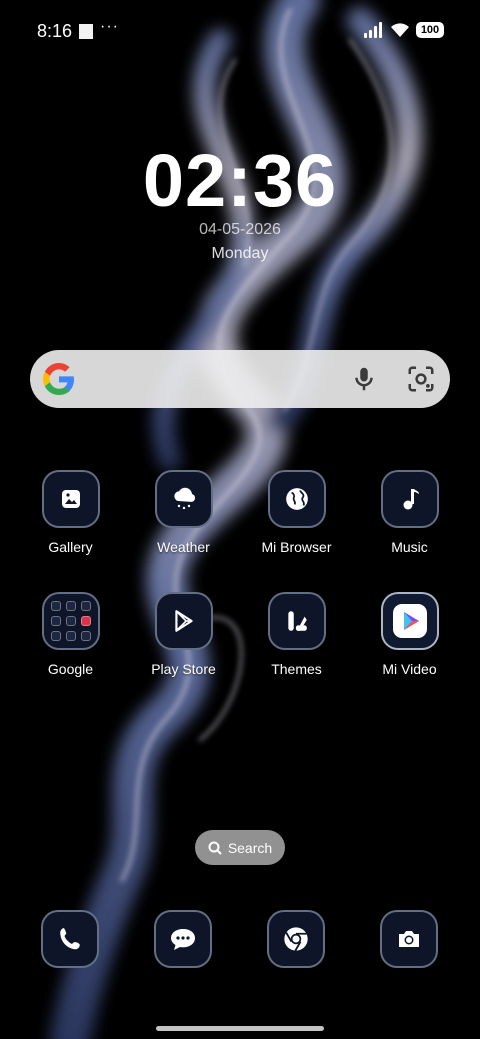 This screenshot has width=480, height=1039. I want to click on lens-icon, so click(421, 379).